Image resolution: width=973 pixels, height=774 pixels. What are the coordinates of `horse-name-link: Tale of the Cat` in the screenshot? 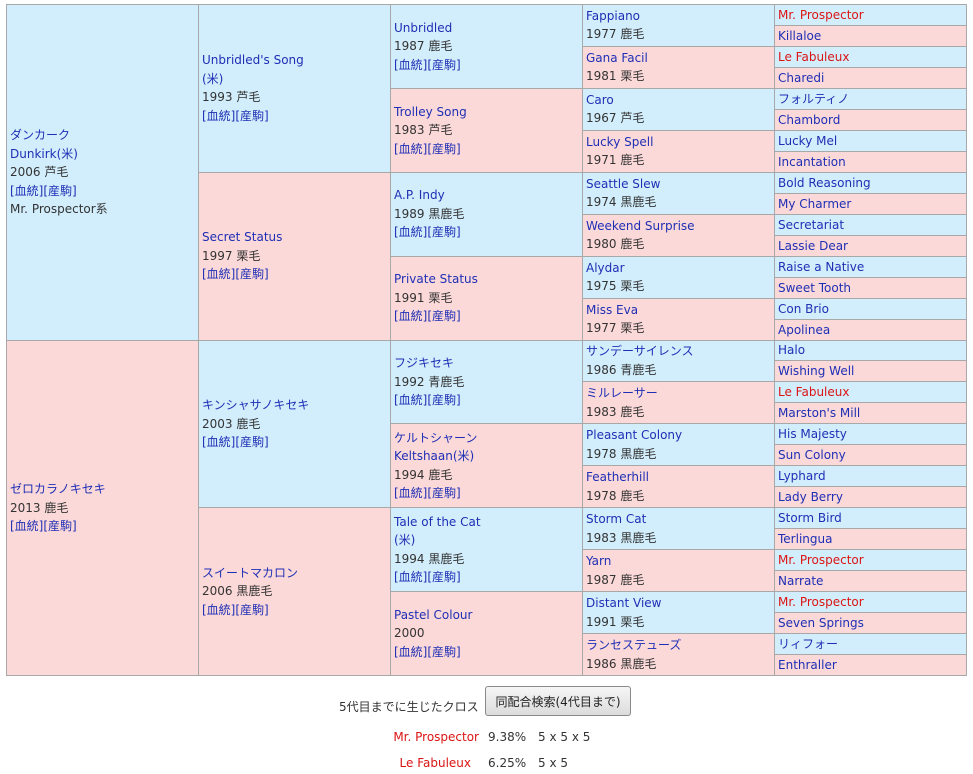 It's located at (437, 522).